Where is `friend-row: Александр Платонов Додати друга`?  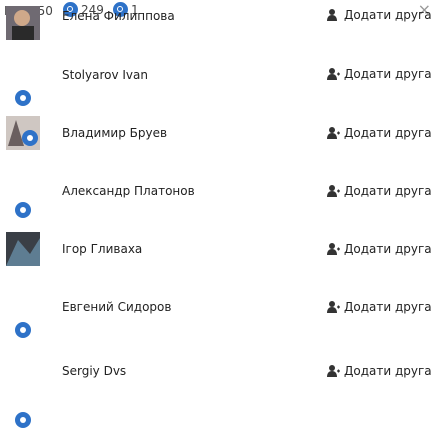 friend-row: Александр Платонов Додати друга is located at coordinates (220, 205).